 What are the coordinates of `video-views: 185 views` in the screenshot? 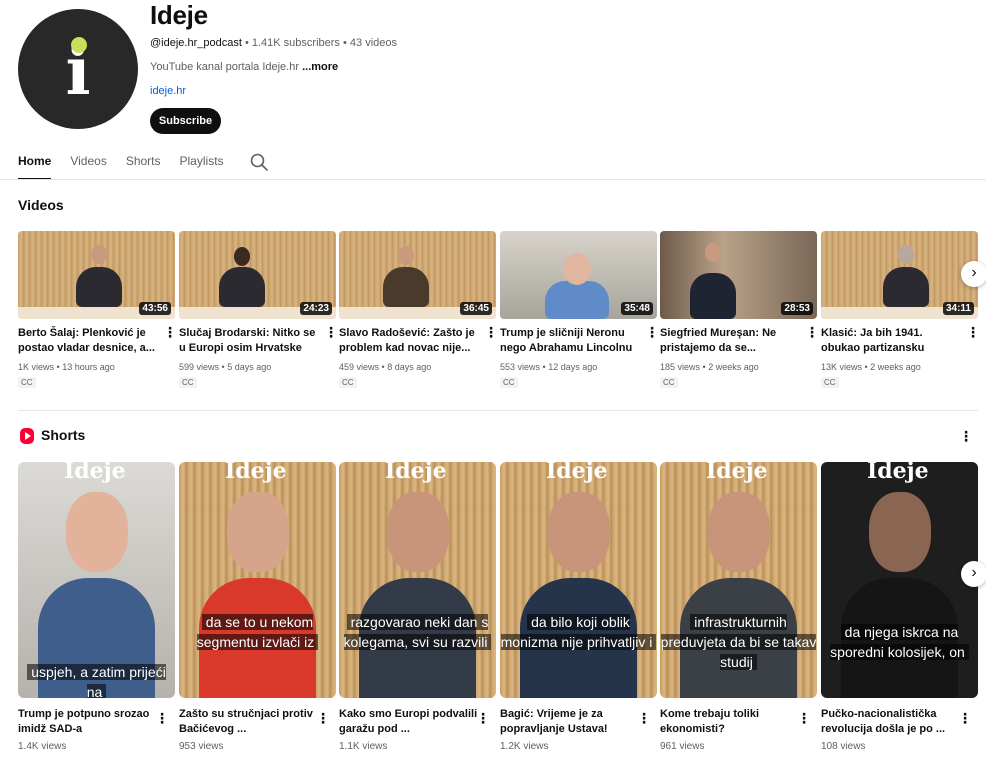 It's located at (680, 367).